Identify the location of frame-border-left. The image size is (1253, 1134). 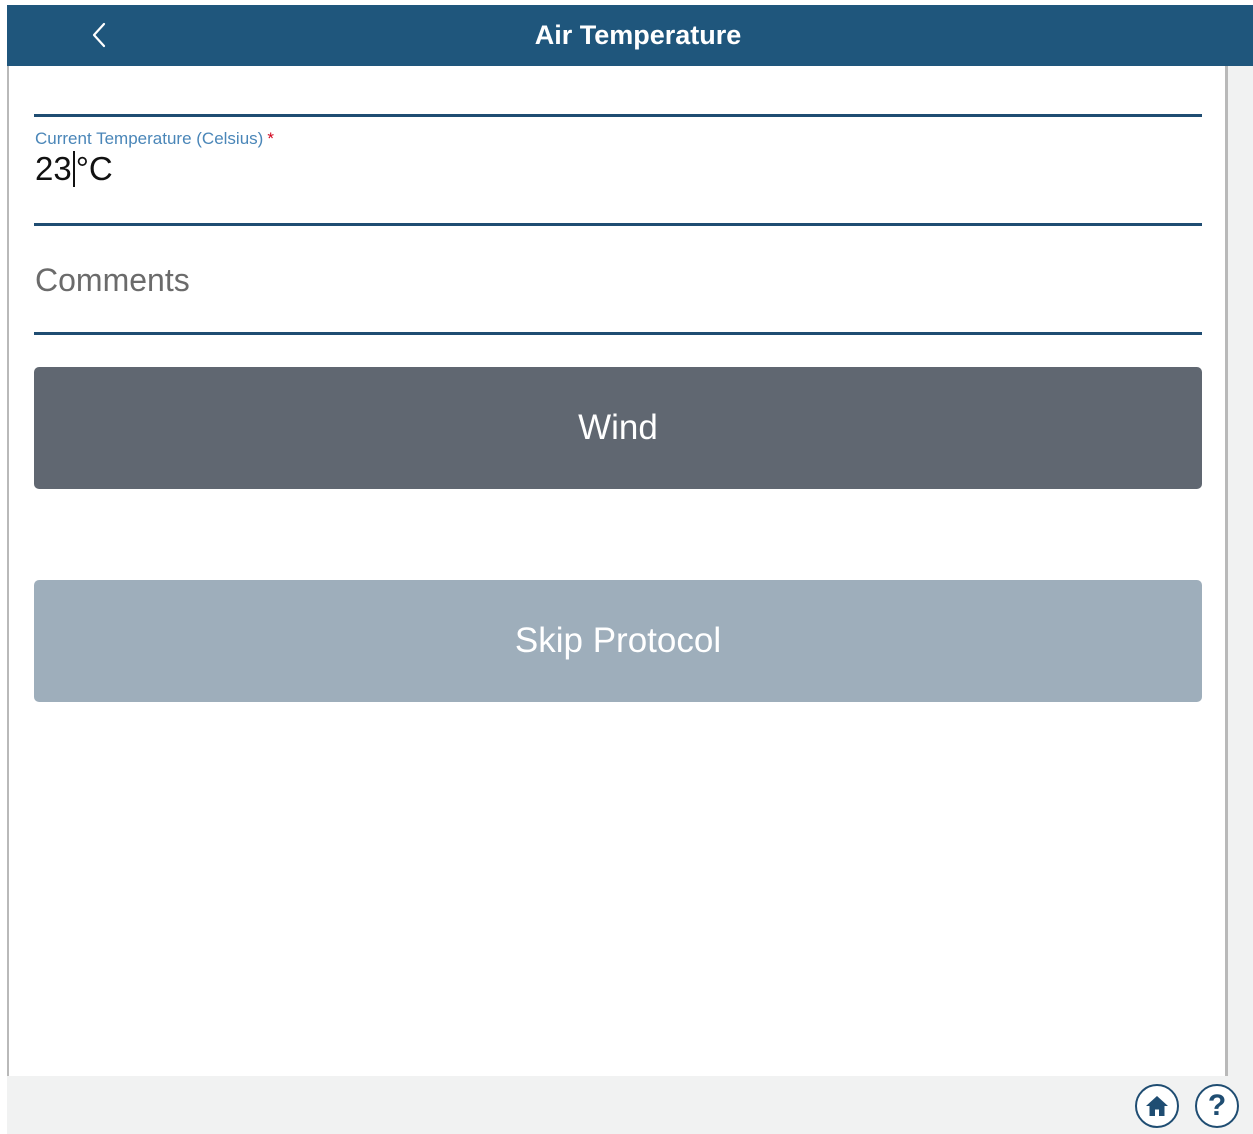
(8, 571).